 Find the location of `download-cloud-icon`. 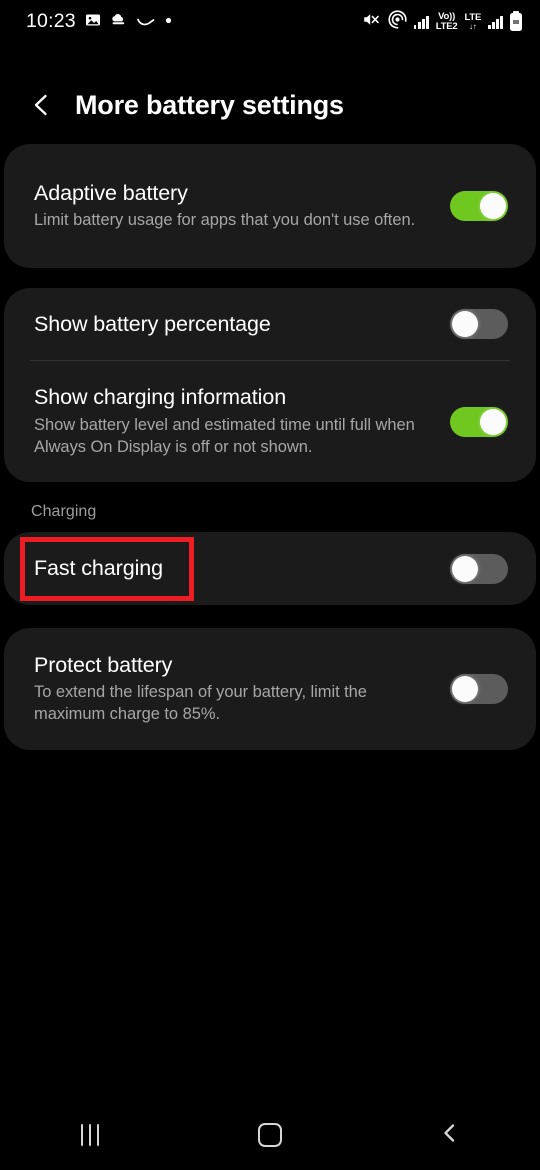

download-cloud-icon is located at coordinates (118, 22).